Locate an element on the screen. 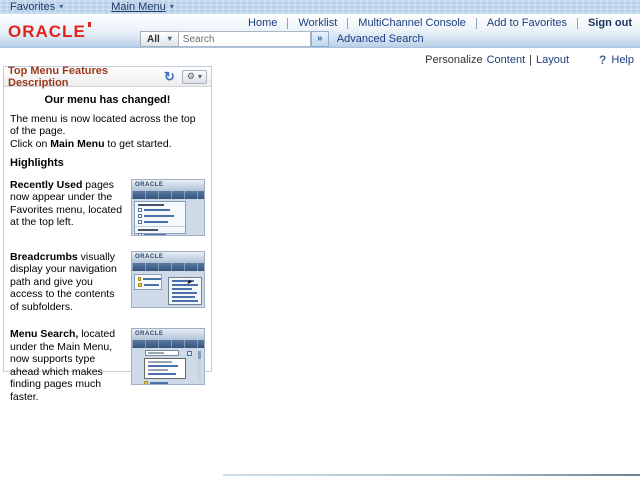  nav-worklist-link: Worklist is located at coordinates (317, 23).